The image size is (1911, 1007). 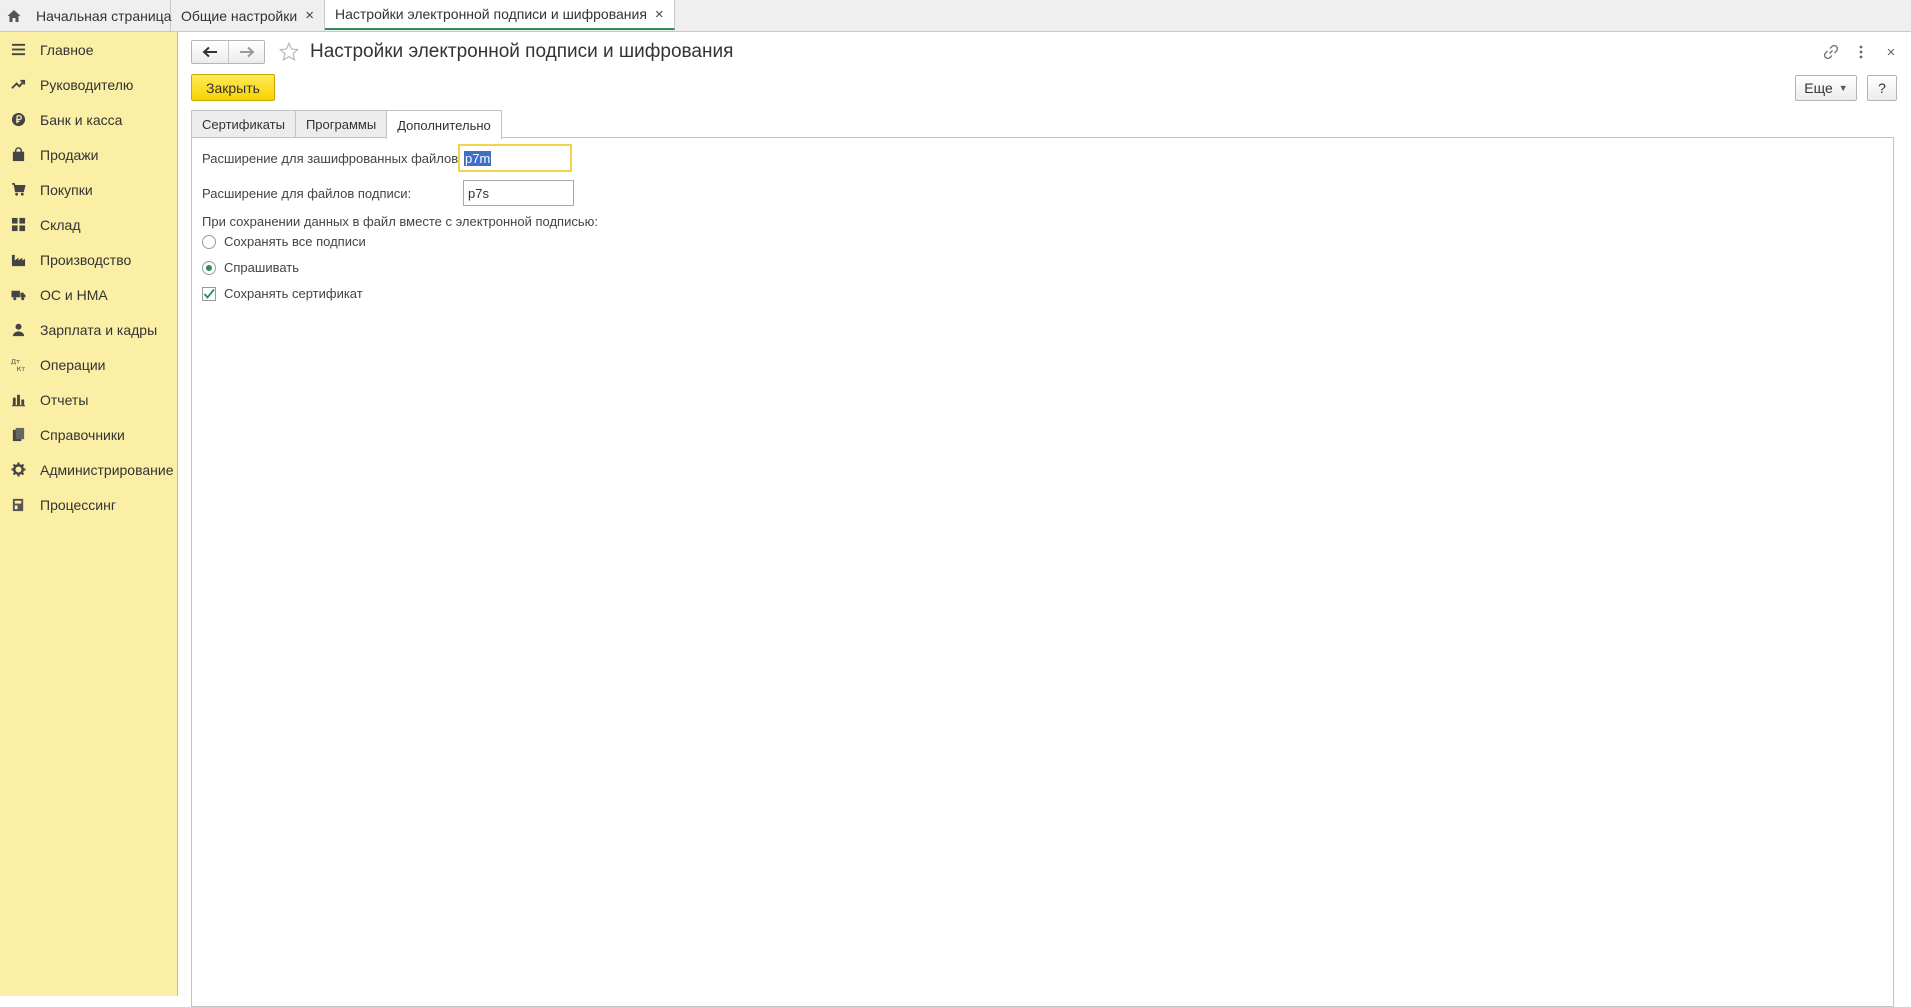 I want to click on close-button: Закрыть, so click(x=233, y=87).